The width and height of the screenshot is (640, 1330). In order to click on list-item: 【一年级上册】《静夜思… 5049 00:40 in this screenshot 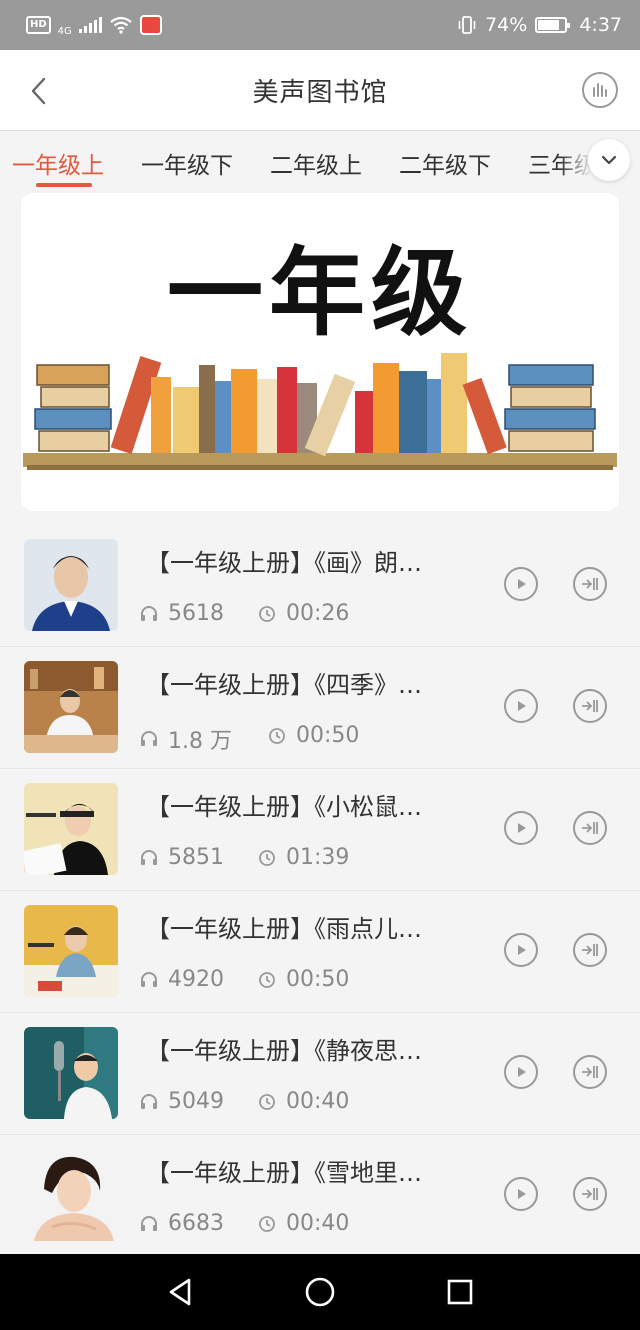, I will do `click(320, 1074)`.